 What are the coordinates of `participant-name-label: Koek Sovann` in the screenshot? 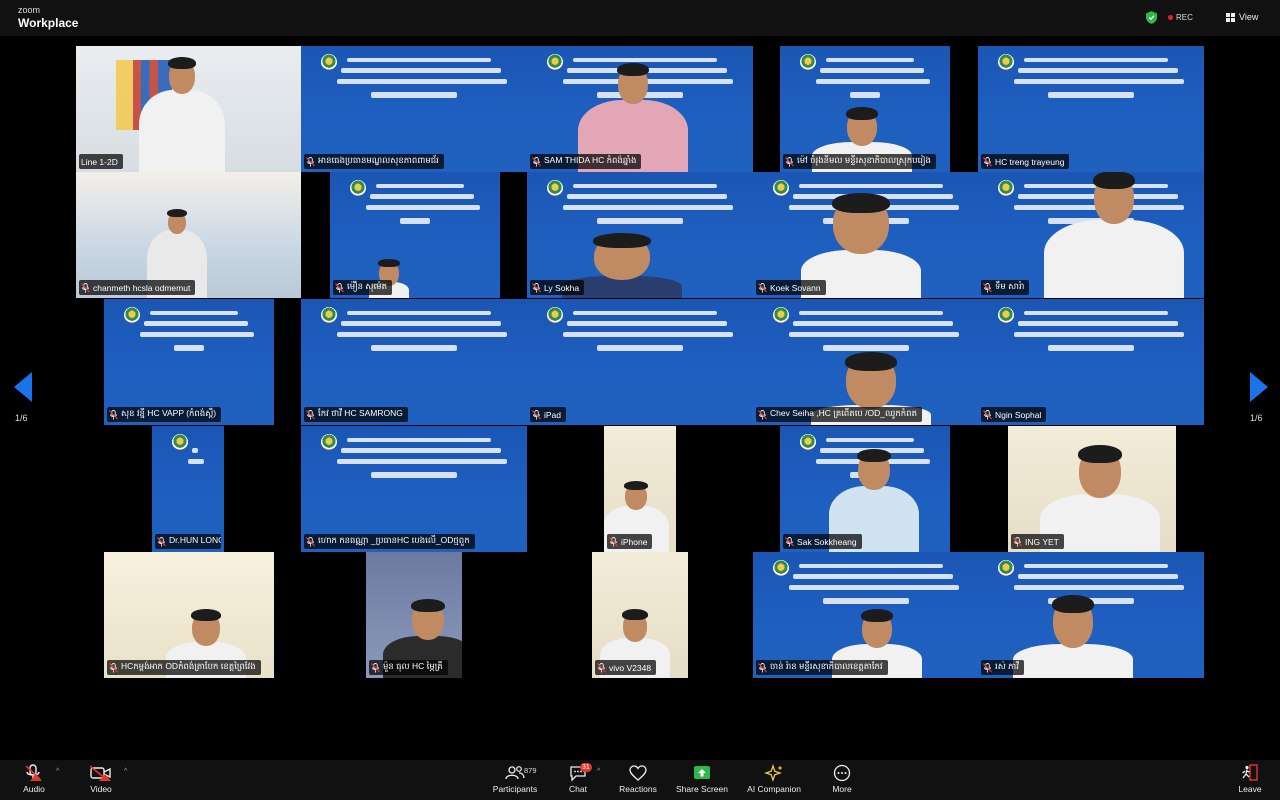 It's located at (791, 287).